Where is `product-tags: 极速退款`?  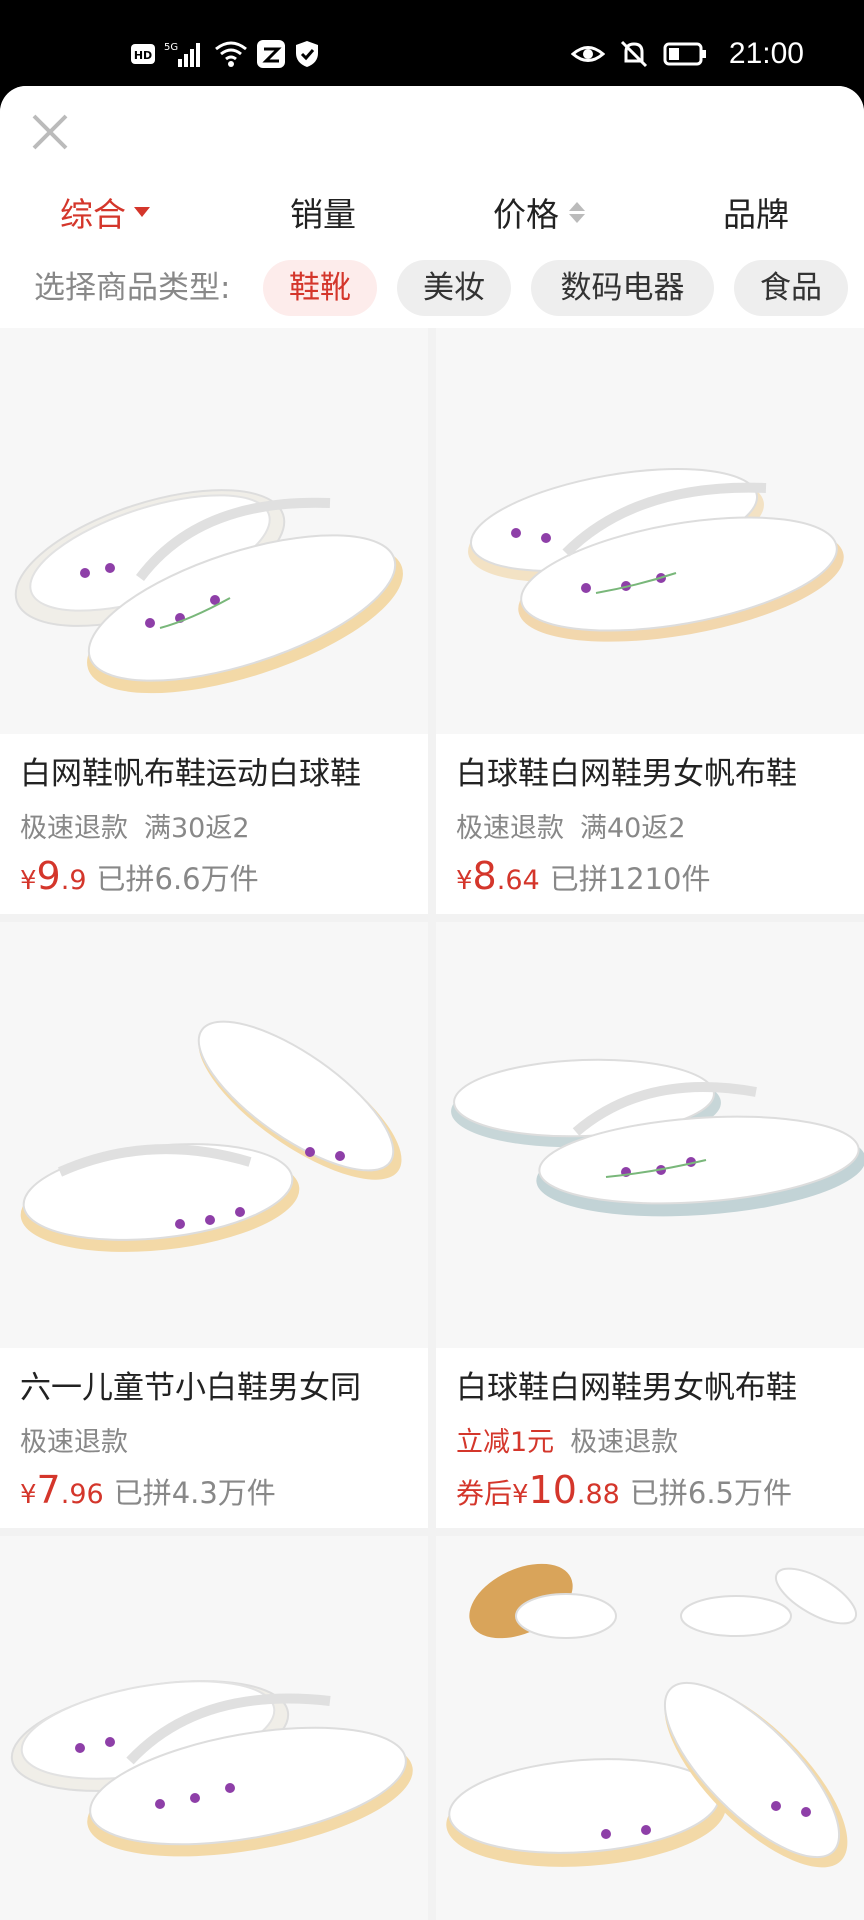 product-tags: 极速退款 is located at coordinates (82, 1439).